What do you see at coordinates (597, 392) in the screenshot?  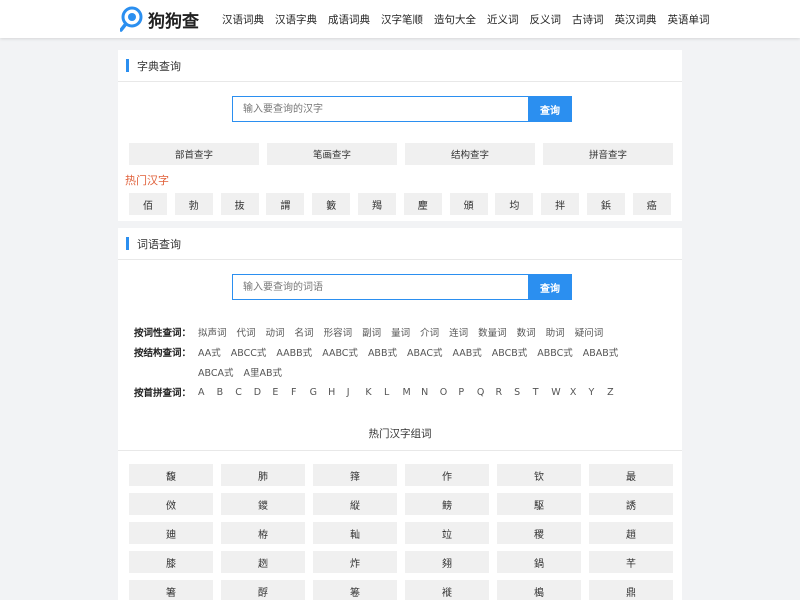 I see `letter-link: Y` at bounding box center [597, 392].